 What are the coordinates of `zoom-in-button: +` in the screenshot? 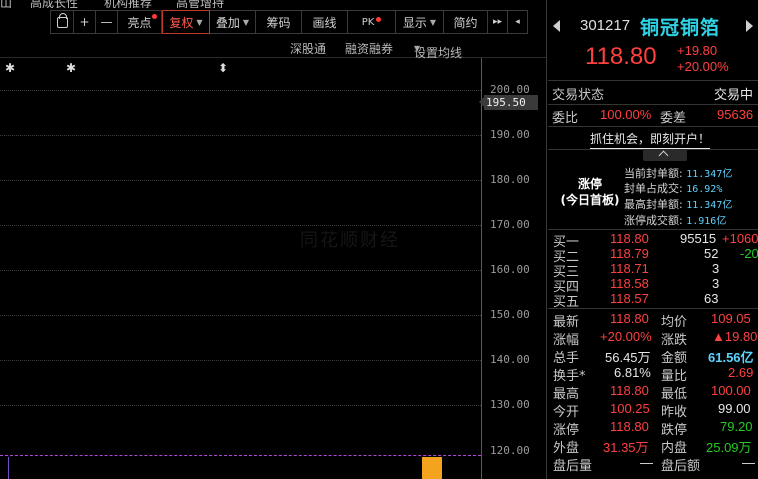 It's located at (85, 22).